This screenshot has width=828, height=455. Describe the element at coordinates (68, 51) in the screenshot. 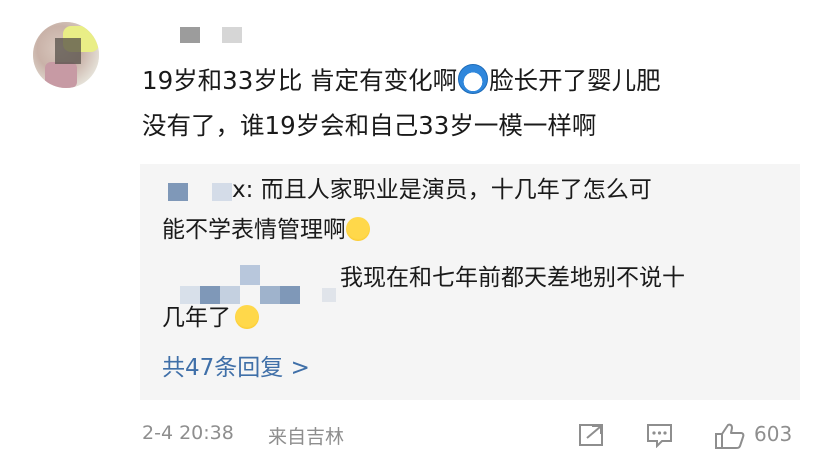

I see `avatar-mosaic` at that location.